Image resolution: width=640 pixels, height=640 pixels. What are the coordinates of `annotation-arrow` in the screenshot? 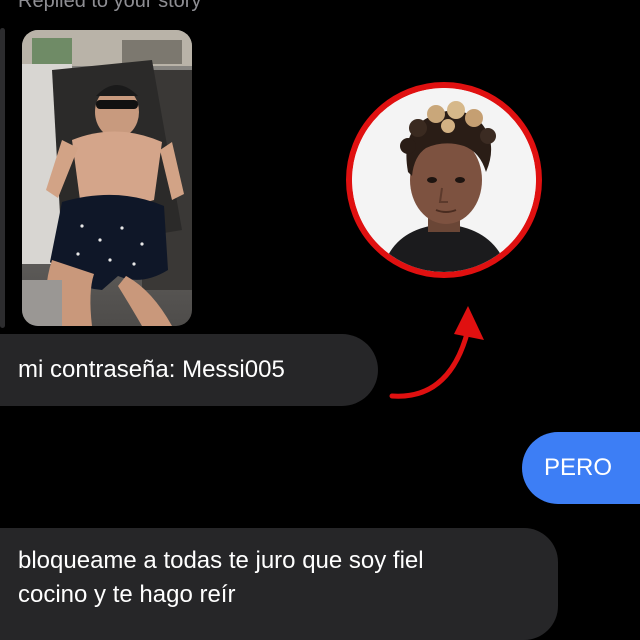 It's located at (440, 355).